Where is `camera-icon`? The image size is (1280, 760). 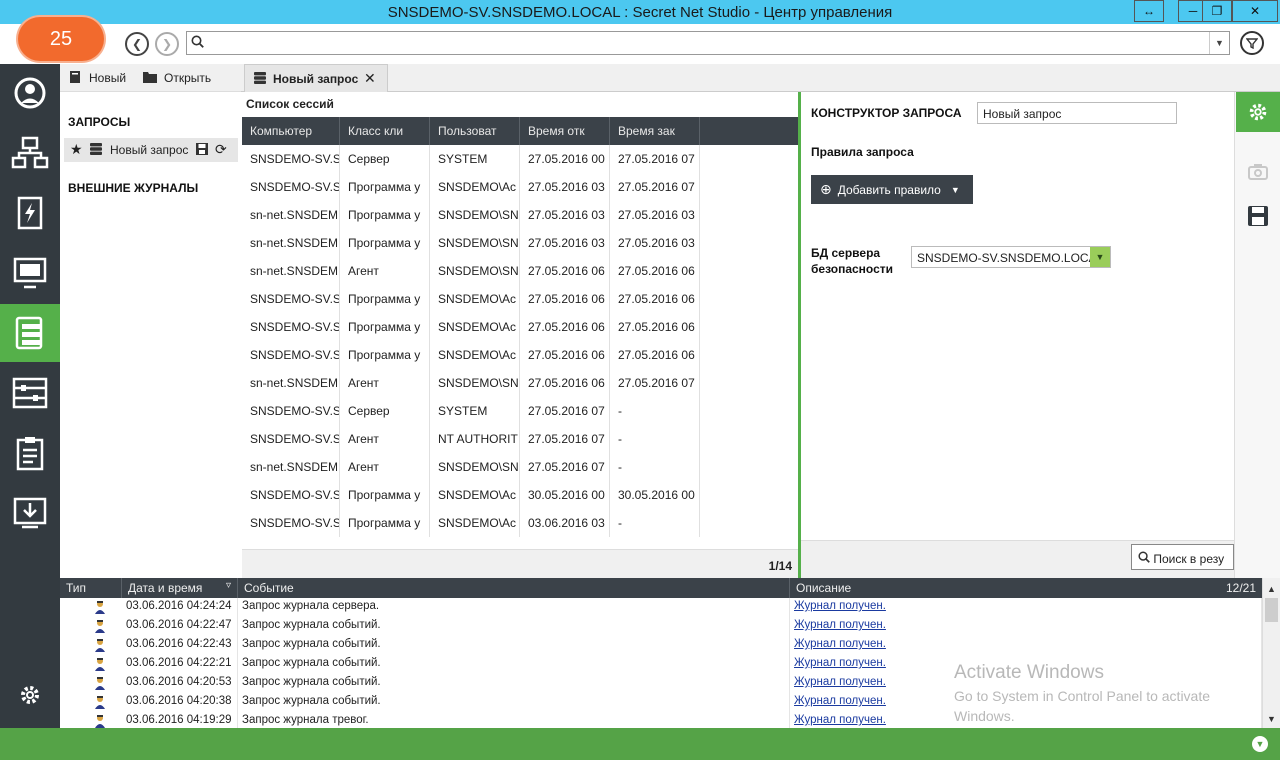 camera-icon is located at coordinates (1258, 172).